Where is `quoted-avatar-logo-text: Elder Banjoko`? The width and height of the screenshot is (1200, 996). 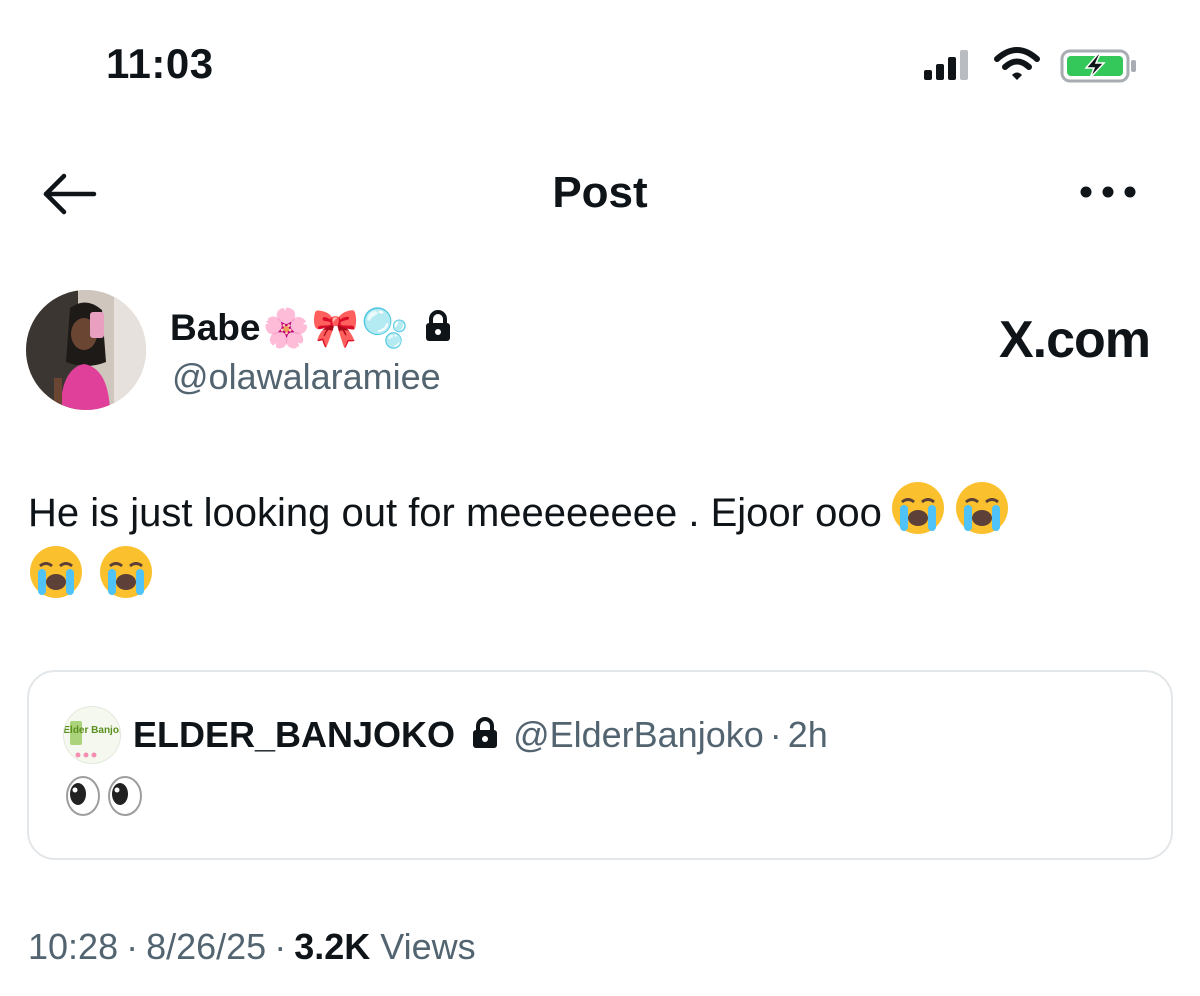 quoted-avatar-logo-text: Elder Banjoko is located at coordinates (92, 730).